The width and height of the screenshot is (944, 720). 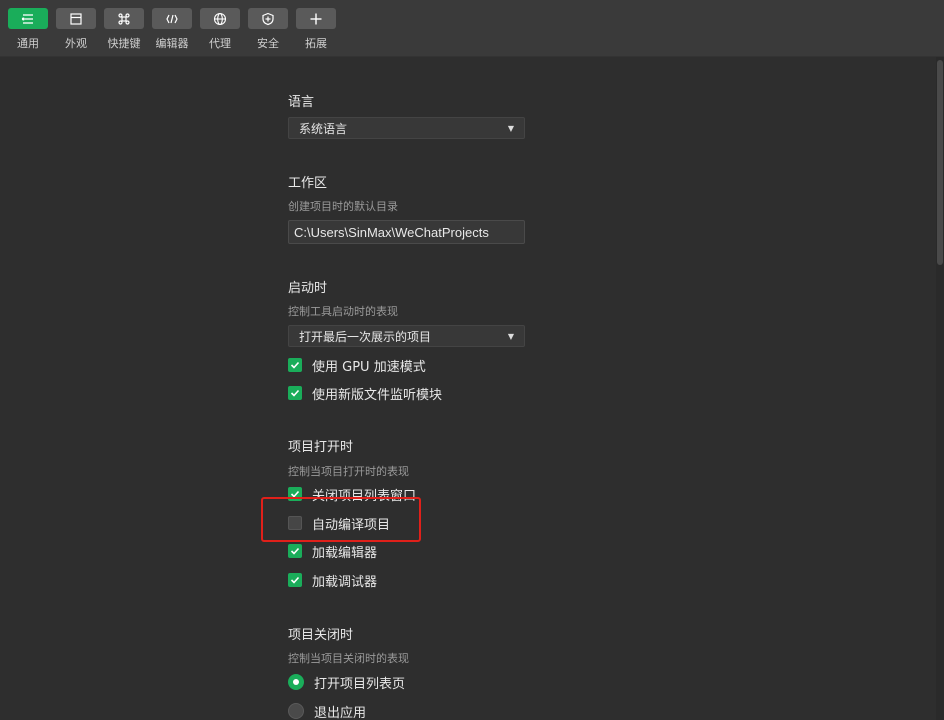 What do you see at coordinates (28, 18) in the screenshot?
I see `general-list-icon` at bounding box center [28, 18].